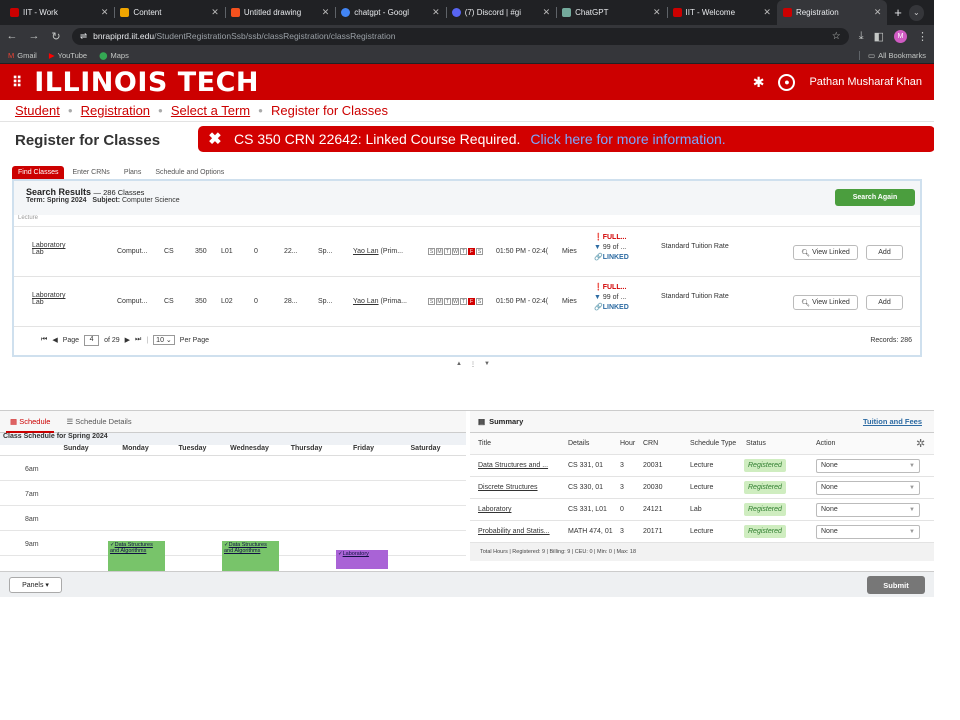 This screenshot has width=960, height=720. What do you see at coordinates (44, 340) in the screenshot?
I see `first-page-icon: ⏮` at bounding box center [44, 340].